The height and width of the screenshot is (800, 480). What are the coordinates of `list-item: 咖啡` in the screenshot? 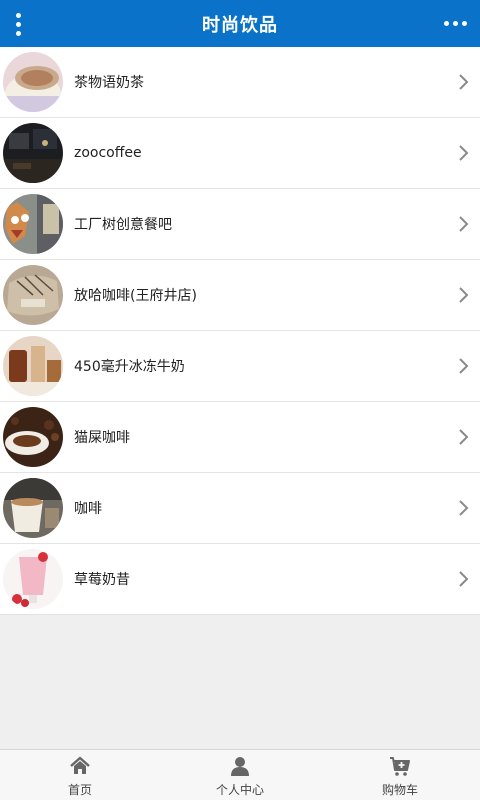 It's located at (240, 508).